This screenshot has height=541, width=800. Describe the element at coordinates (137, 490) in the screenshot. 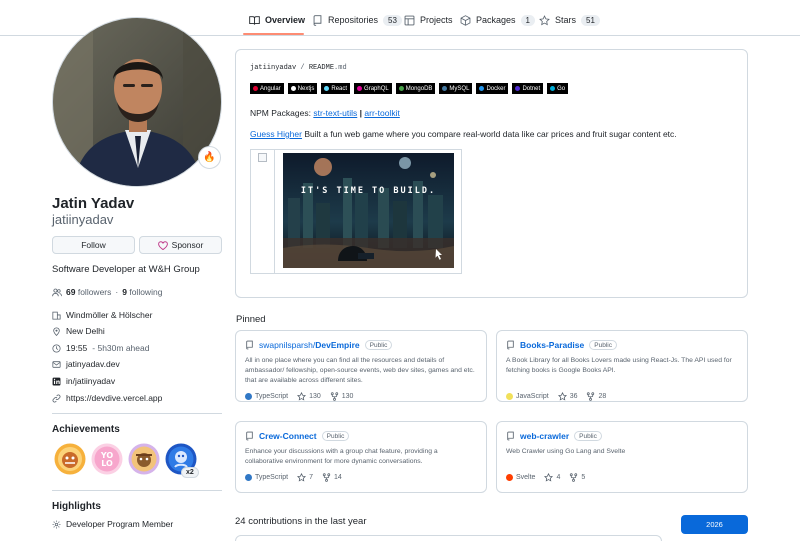

I see `divider` at that location.